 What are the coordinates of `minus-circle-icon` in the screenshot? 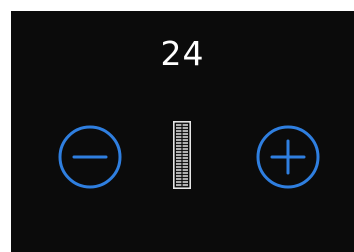 It's located at (90, 157).